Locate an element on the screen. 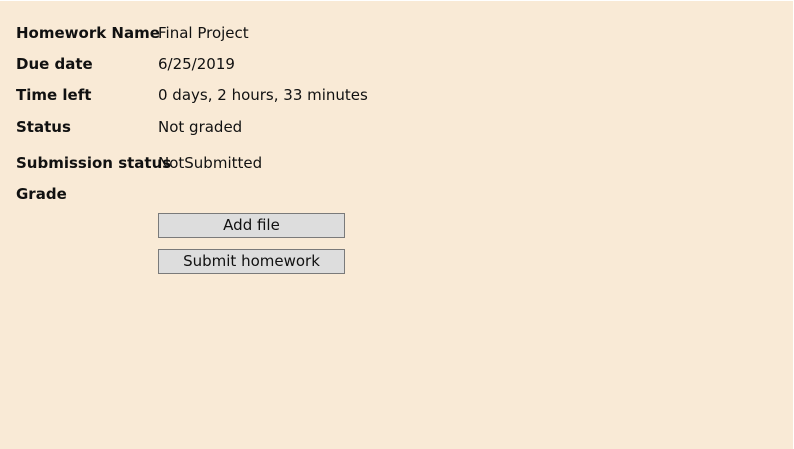 The width and height of the screenshot is (794, 449). time-left-label: Time left is located at coordinates (54, 95).